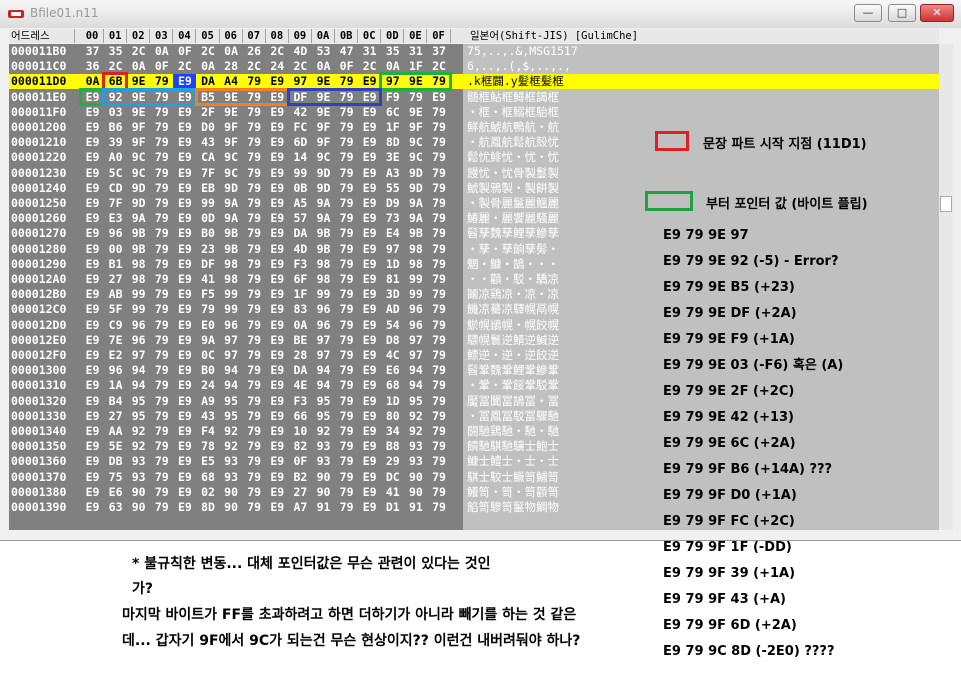 The height and width of the screenshot is (688, 961). I want to click on hex-byte: A0, so click(115, 157).